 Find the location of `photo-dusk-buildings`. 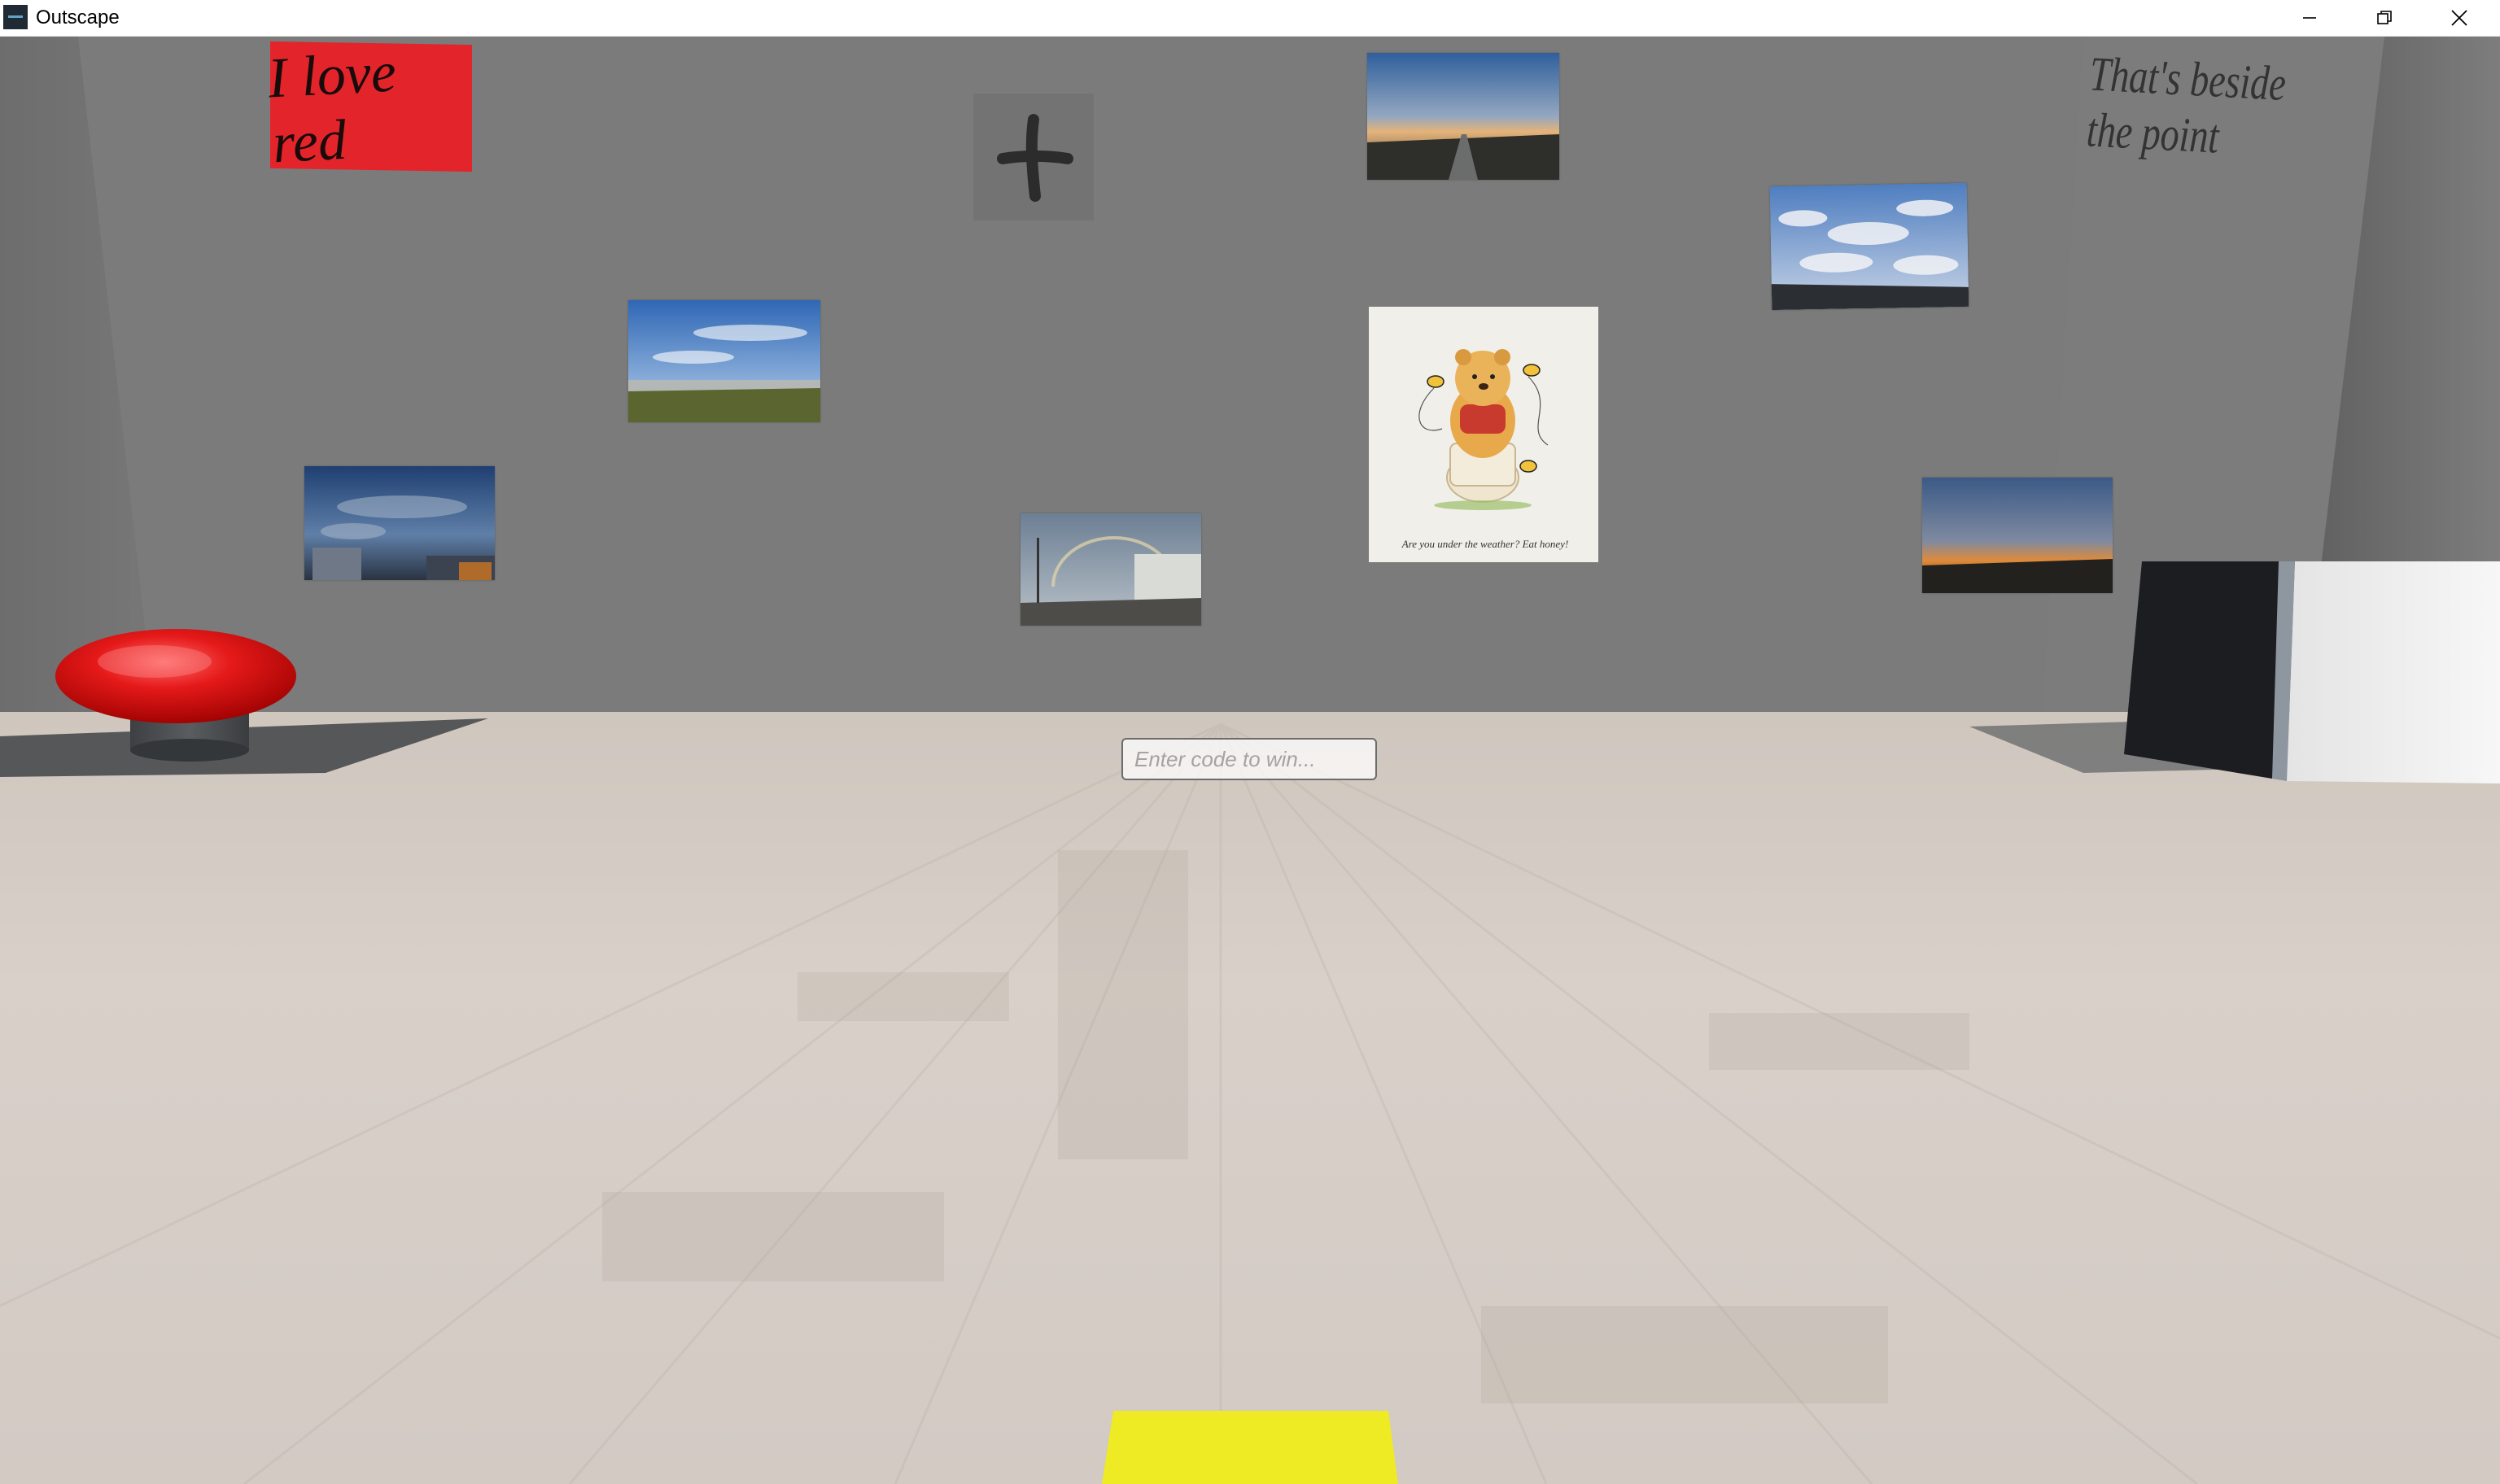

photo-dusk-buildings is located at coordinates (399, 523).